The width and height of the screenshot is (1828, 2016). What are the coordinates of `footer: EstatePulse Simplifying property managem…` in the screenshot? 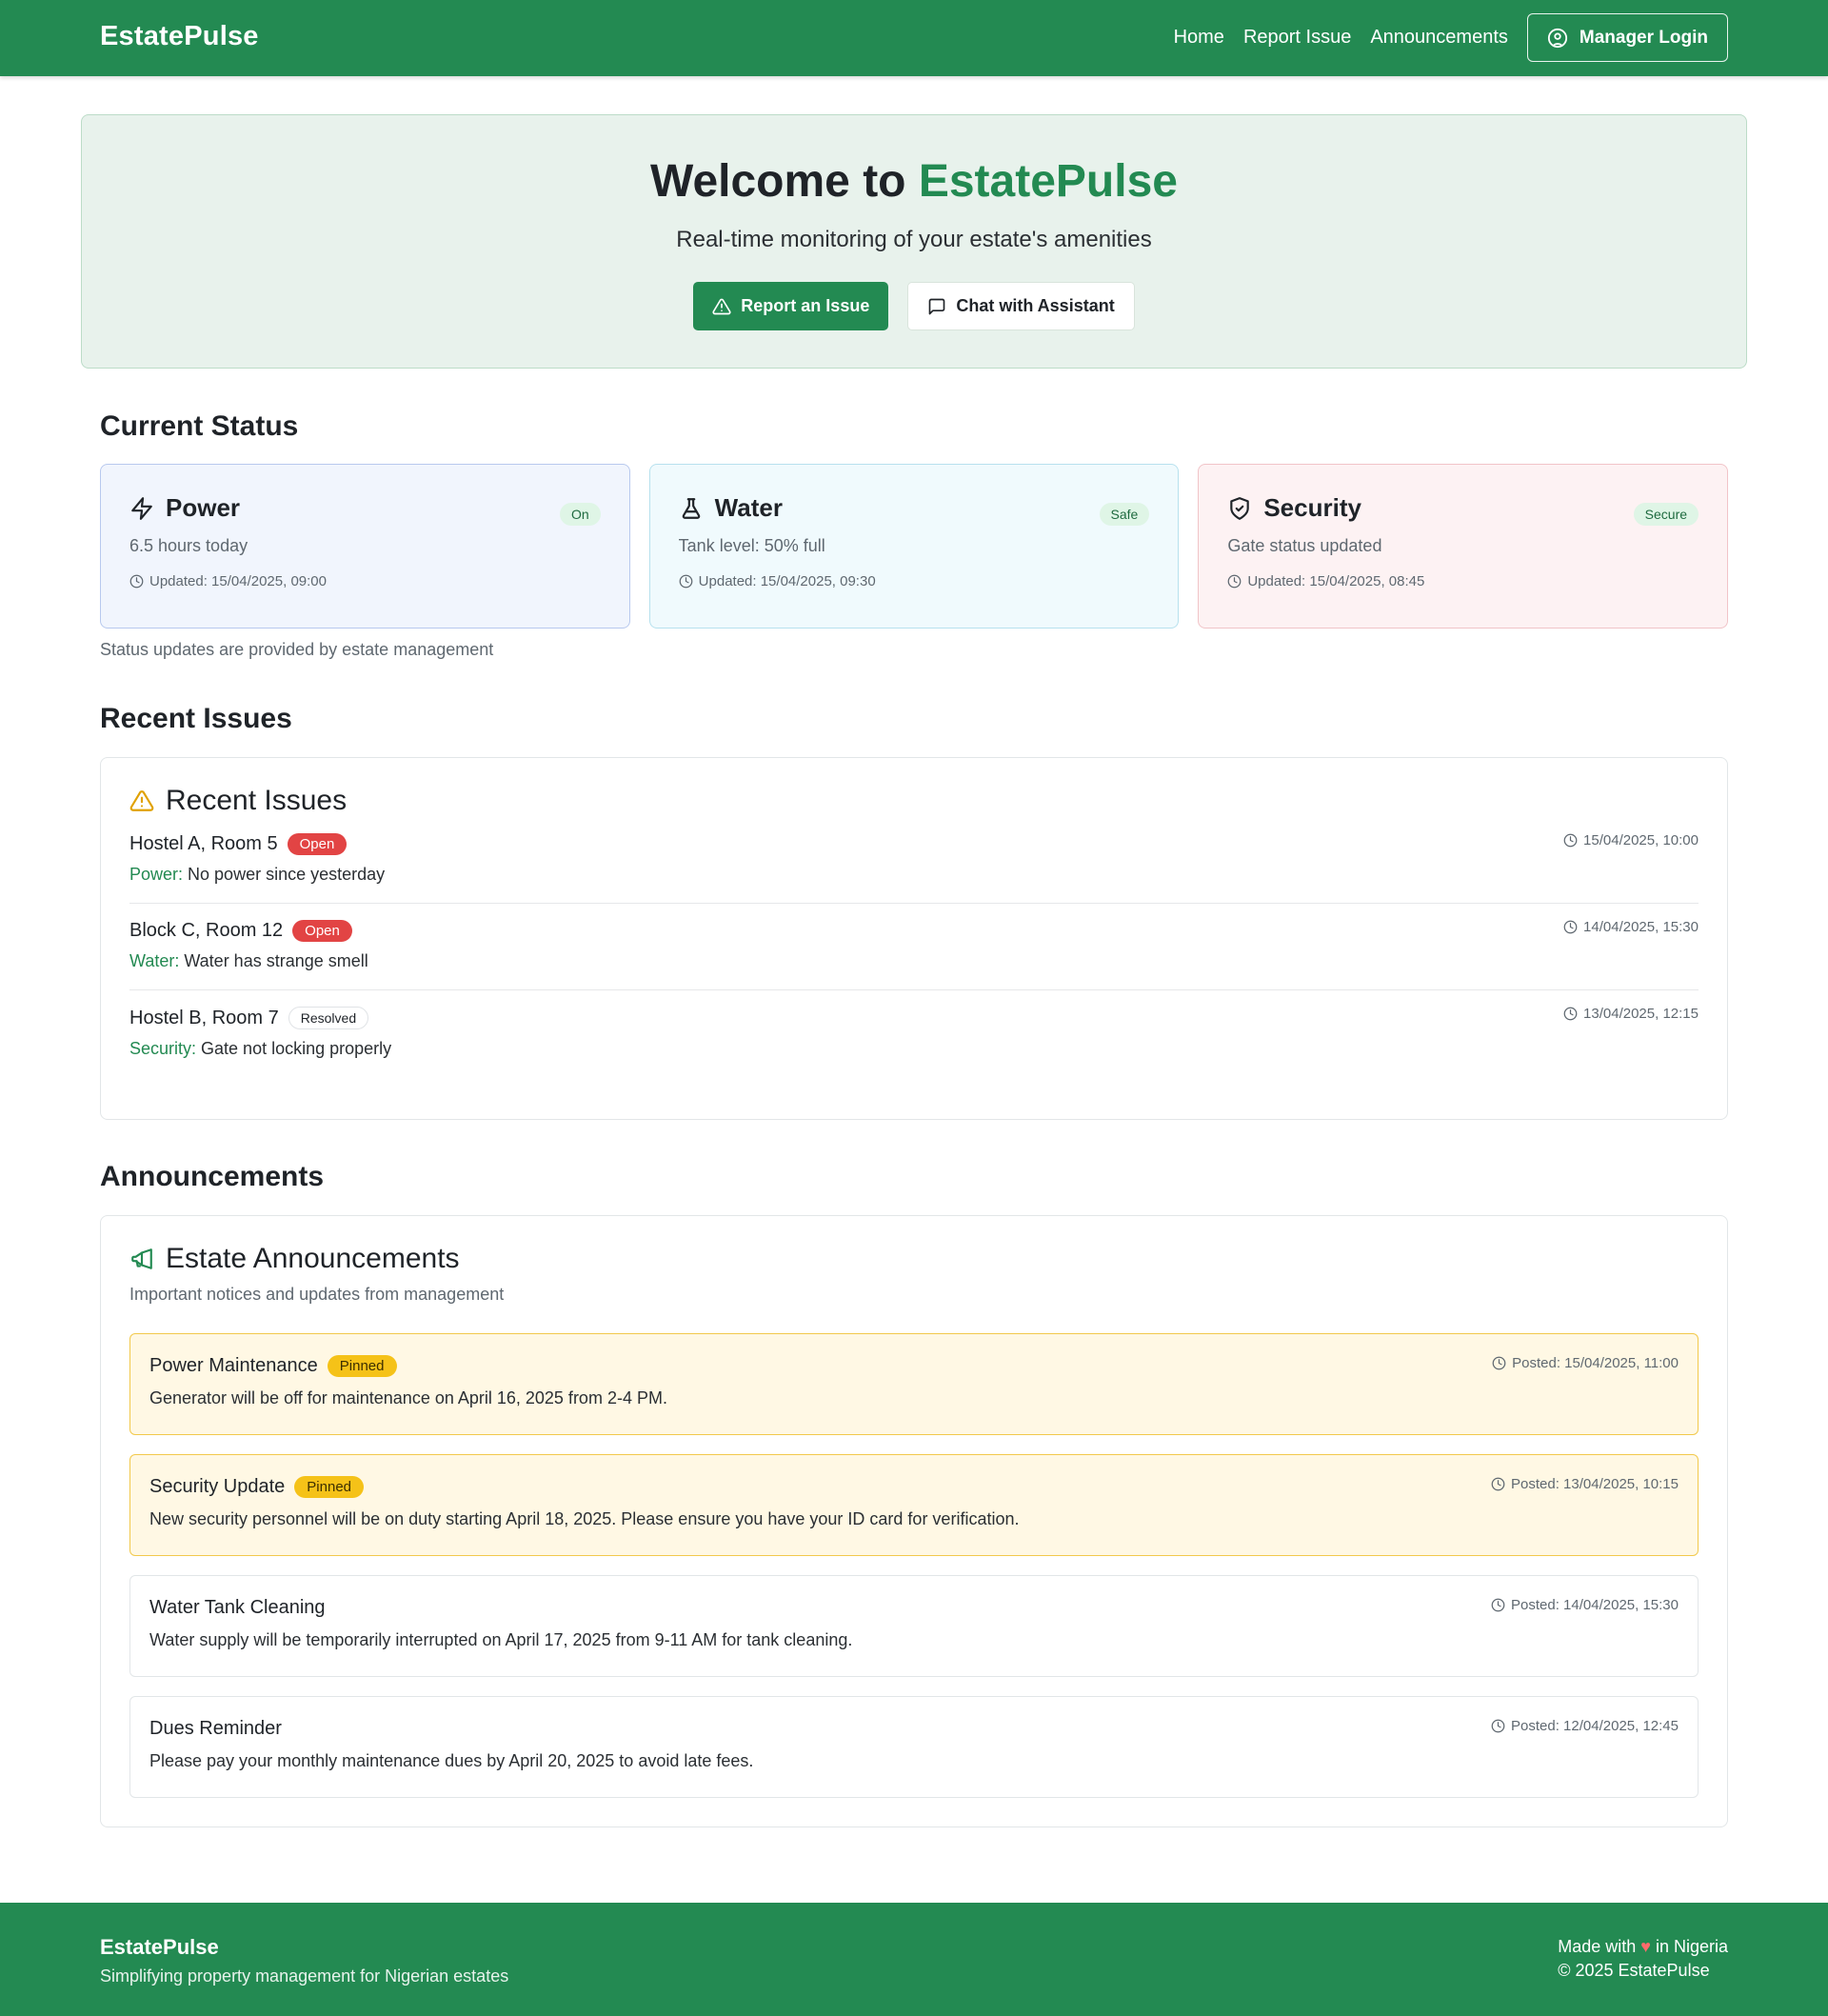 It's located at (914, 1959).